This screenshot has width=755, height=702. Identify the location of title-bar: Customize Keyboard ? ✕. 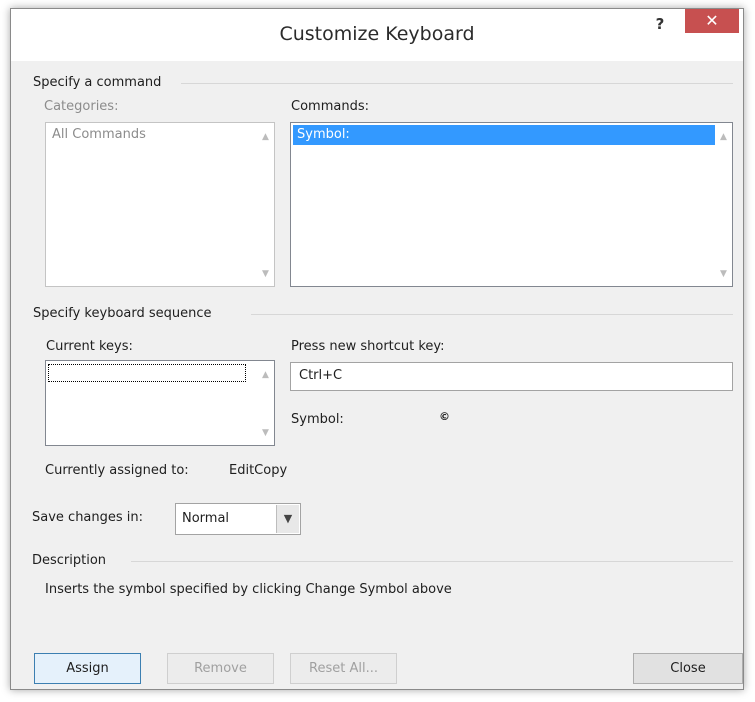
(377, 35).